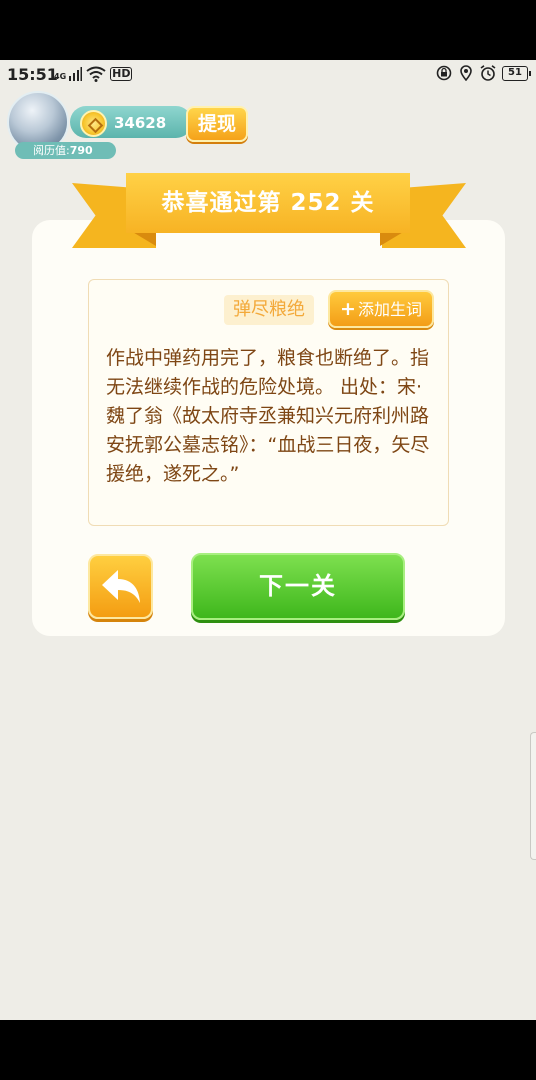 This screenshot has height=1080, width=536. I want to click on side-drawer-handle, so click(533, 796).